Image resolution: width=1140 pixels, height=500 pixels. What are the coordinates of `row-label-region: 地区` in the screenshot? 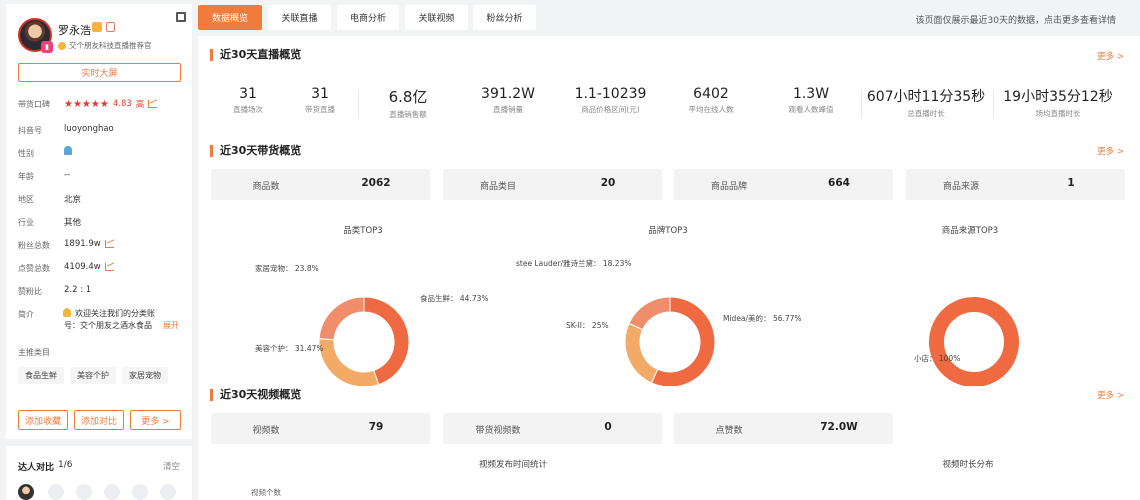 It's located at (26, 199).